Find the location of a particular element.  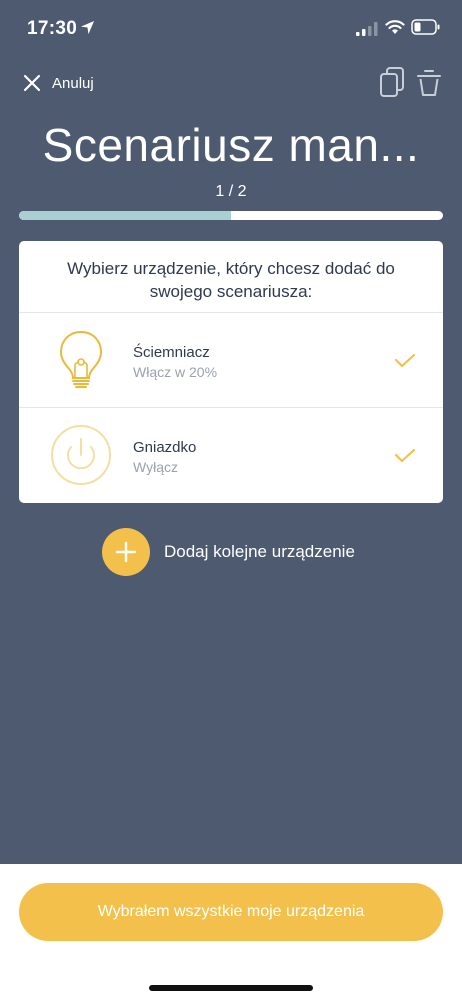

device-action: Wyłącz is located at coordinates (155, 467).